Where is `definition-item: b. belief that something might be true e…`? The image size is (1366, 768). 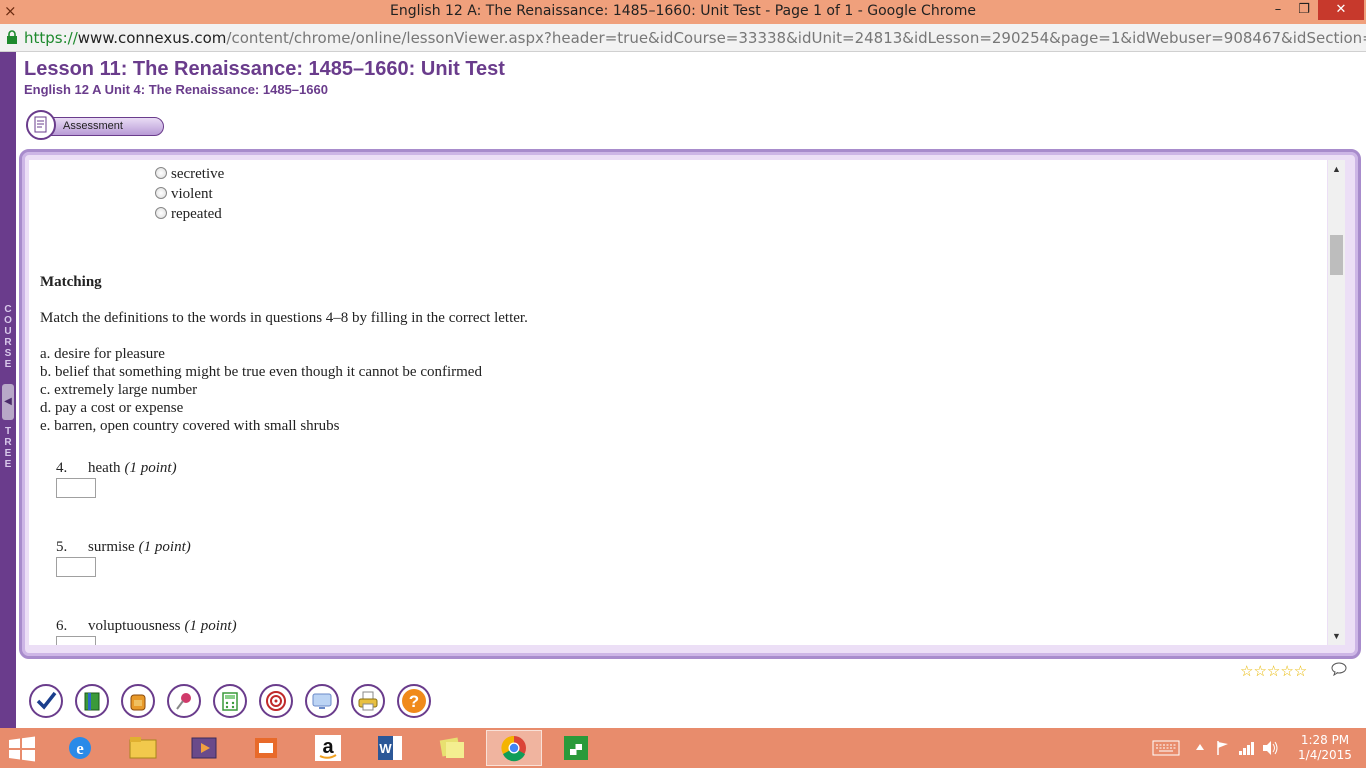
definition-item: b. belief that something might be true e… is located at coordinates (261, 372).